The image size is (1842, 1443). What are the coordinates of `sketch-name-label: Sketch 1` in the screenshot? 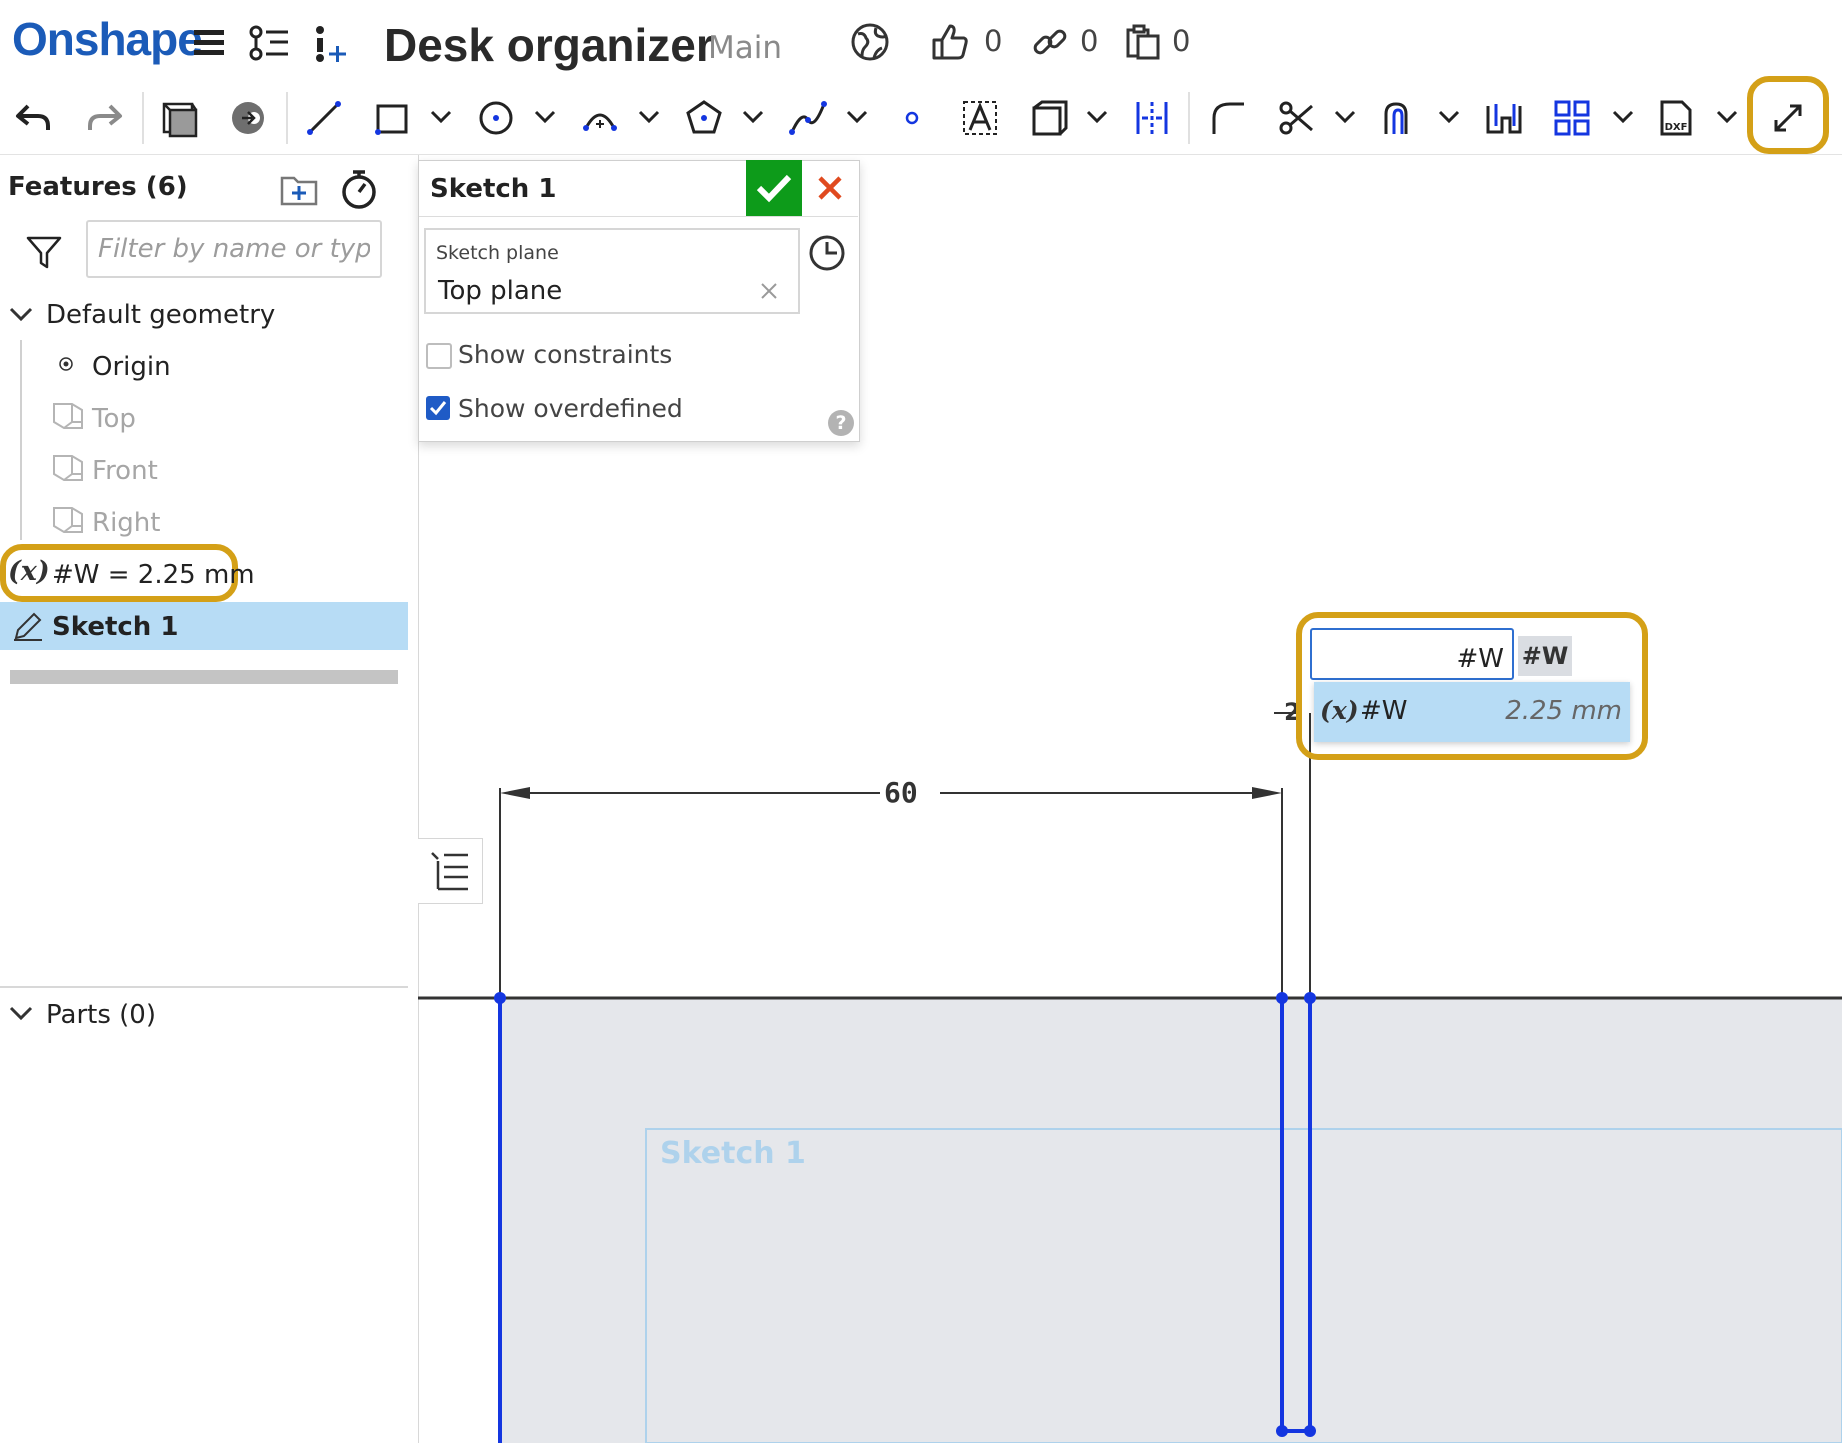 It's located at (733, 1153).